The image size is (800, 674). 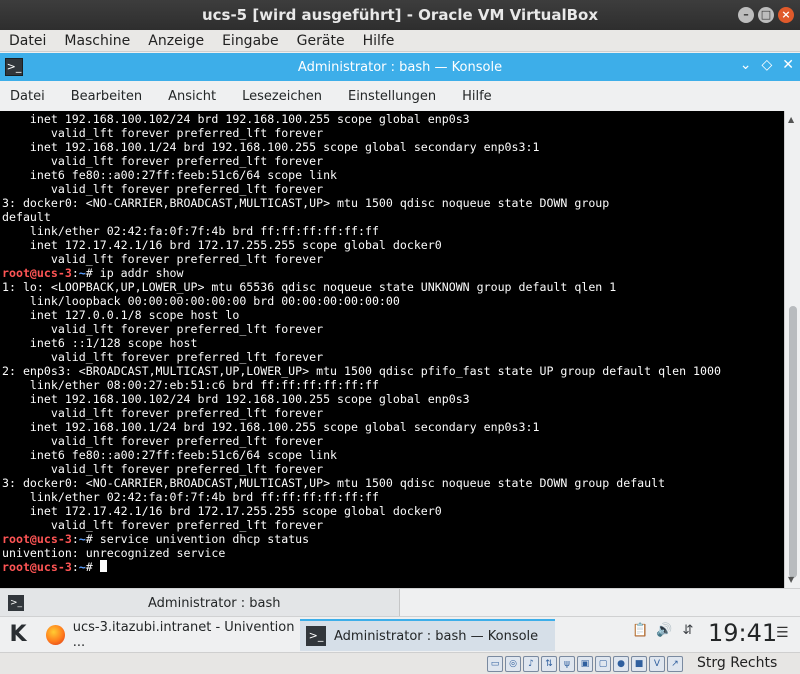 I want to click on terminal-prompt-line: root@ucs-3:~# ip addr show, so click(x=93, y=273).